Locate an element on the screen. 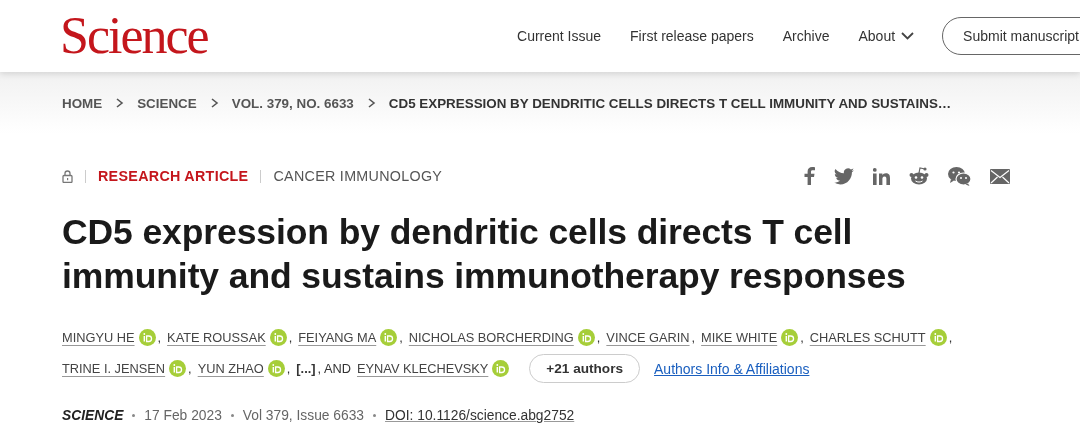  nav-link: First release papers is located at coordinates (692, 36).